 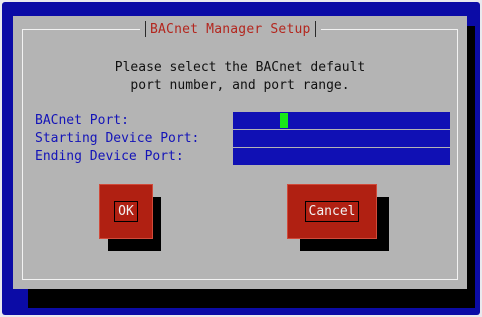 What do you see at coordinates (240, 67) in the screenshot?
I see `message-line-1: Please select the BACnet default` at bounding box center [240, 67].